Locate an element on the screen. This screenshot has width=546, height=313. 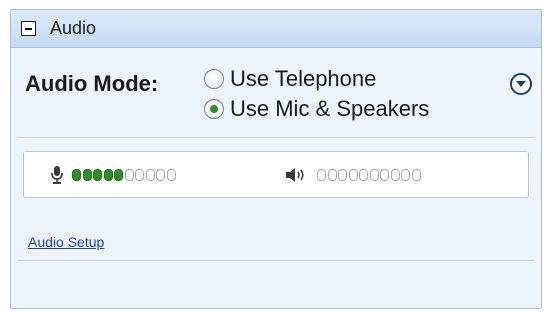
chevron-down-icon is located at coordinates (521, 84).